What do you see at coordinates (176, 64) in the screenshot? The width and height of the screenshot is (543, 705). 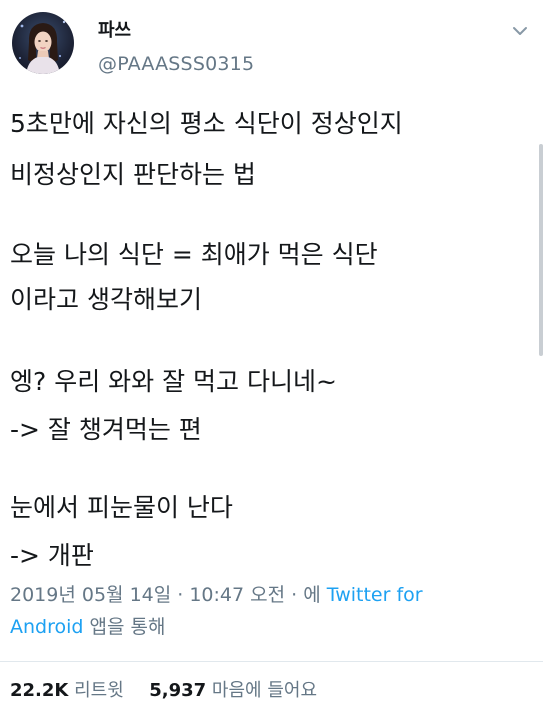 I see `user-handle: @PAAASSS0315` at bounding box center [176, 64].